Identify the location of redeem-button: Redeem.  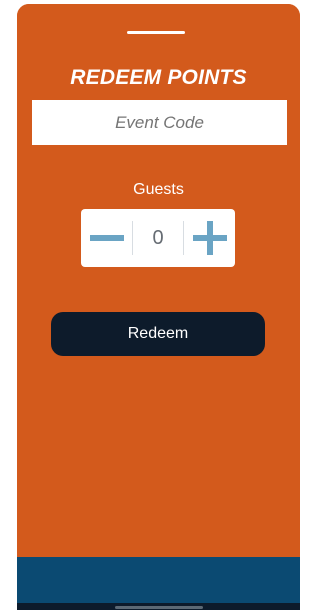
(158, 334).